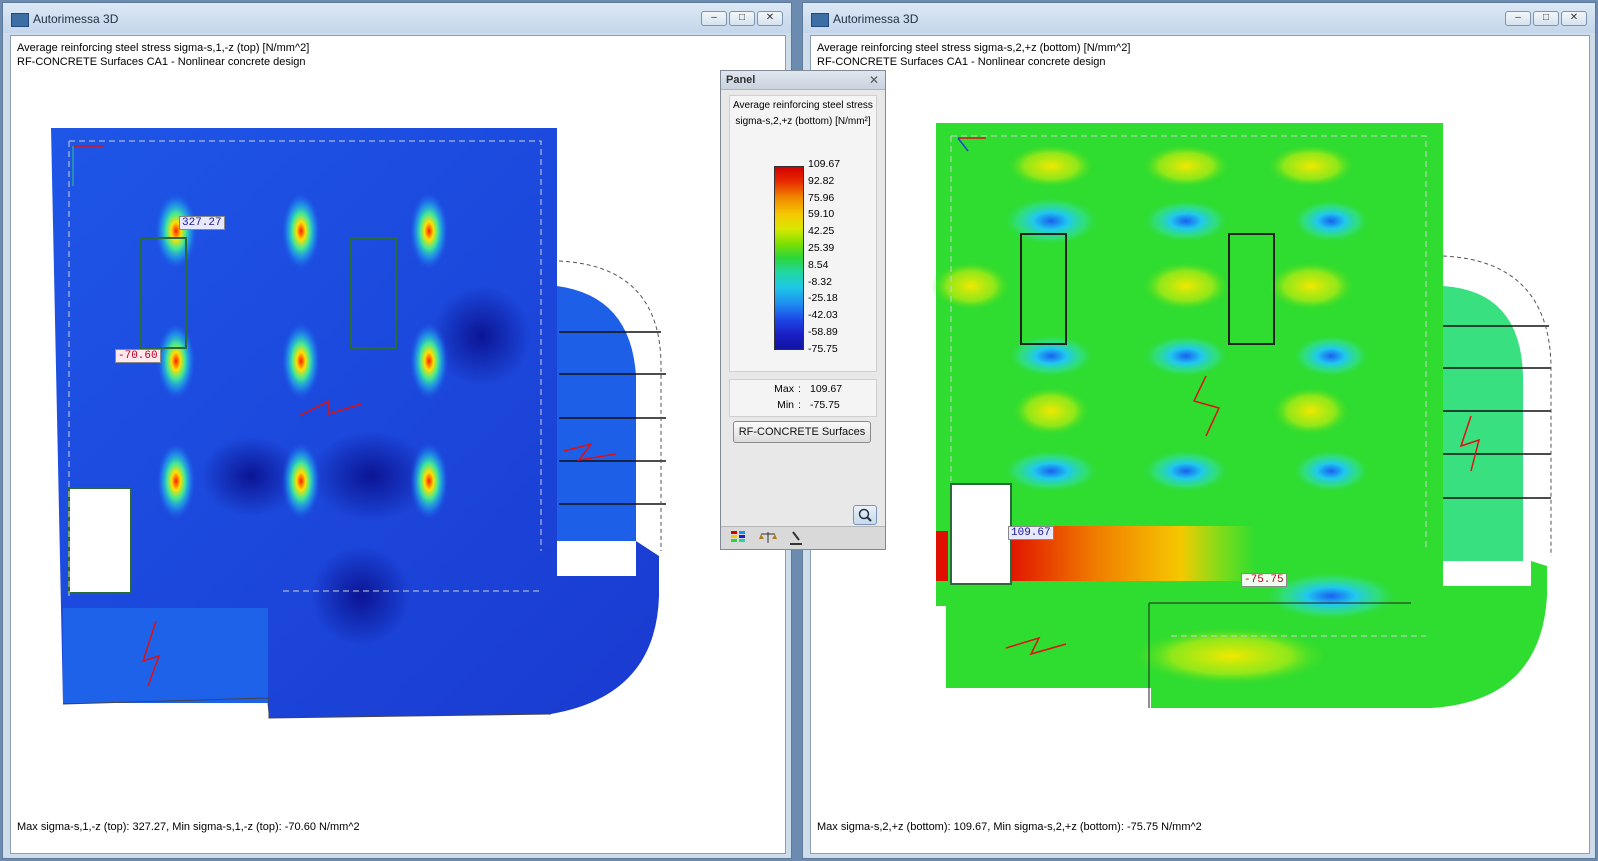  Describe the element at coordinates (796, 537) in the screenshot. I see `microscope-tab-icon` at that location.